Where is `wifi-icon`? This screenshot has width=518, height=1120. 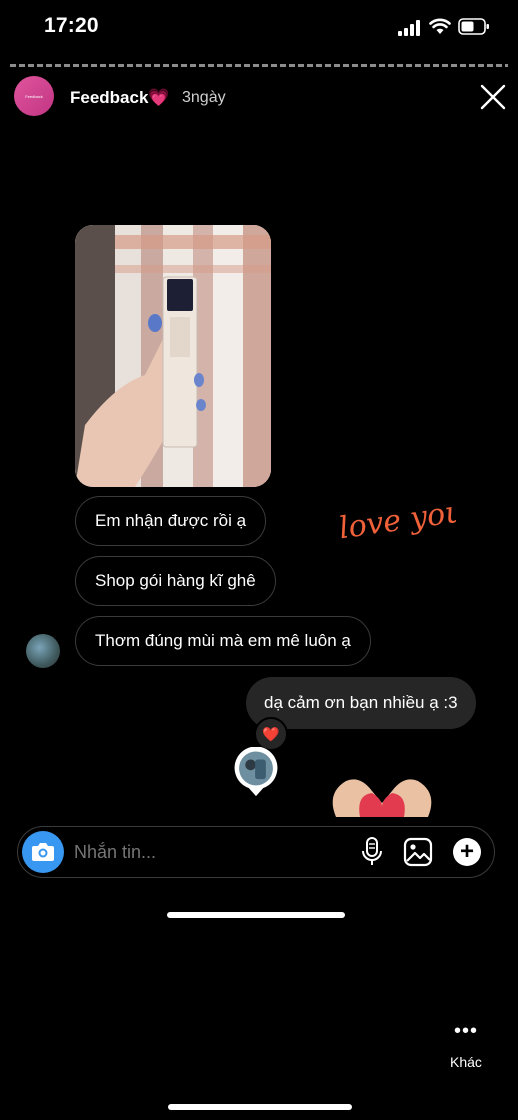 wifi-icon is located at coordinates (440, 26).